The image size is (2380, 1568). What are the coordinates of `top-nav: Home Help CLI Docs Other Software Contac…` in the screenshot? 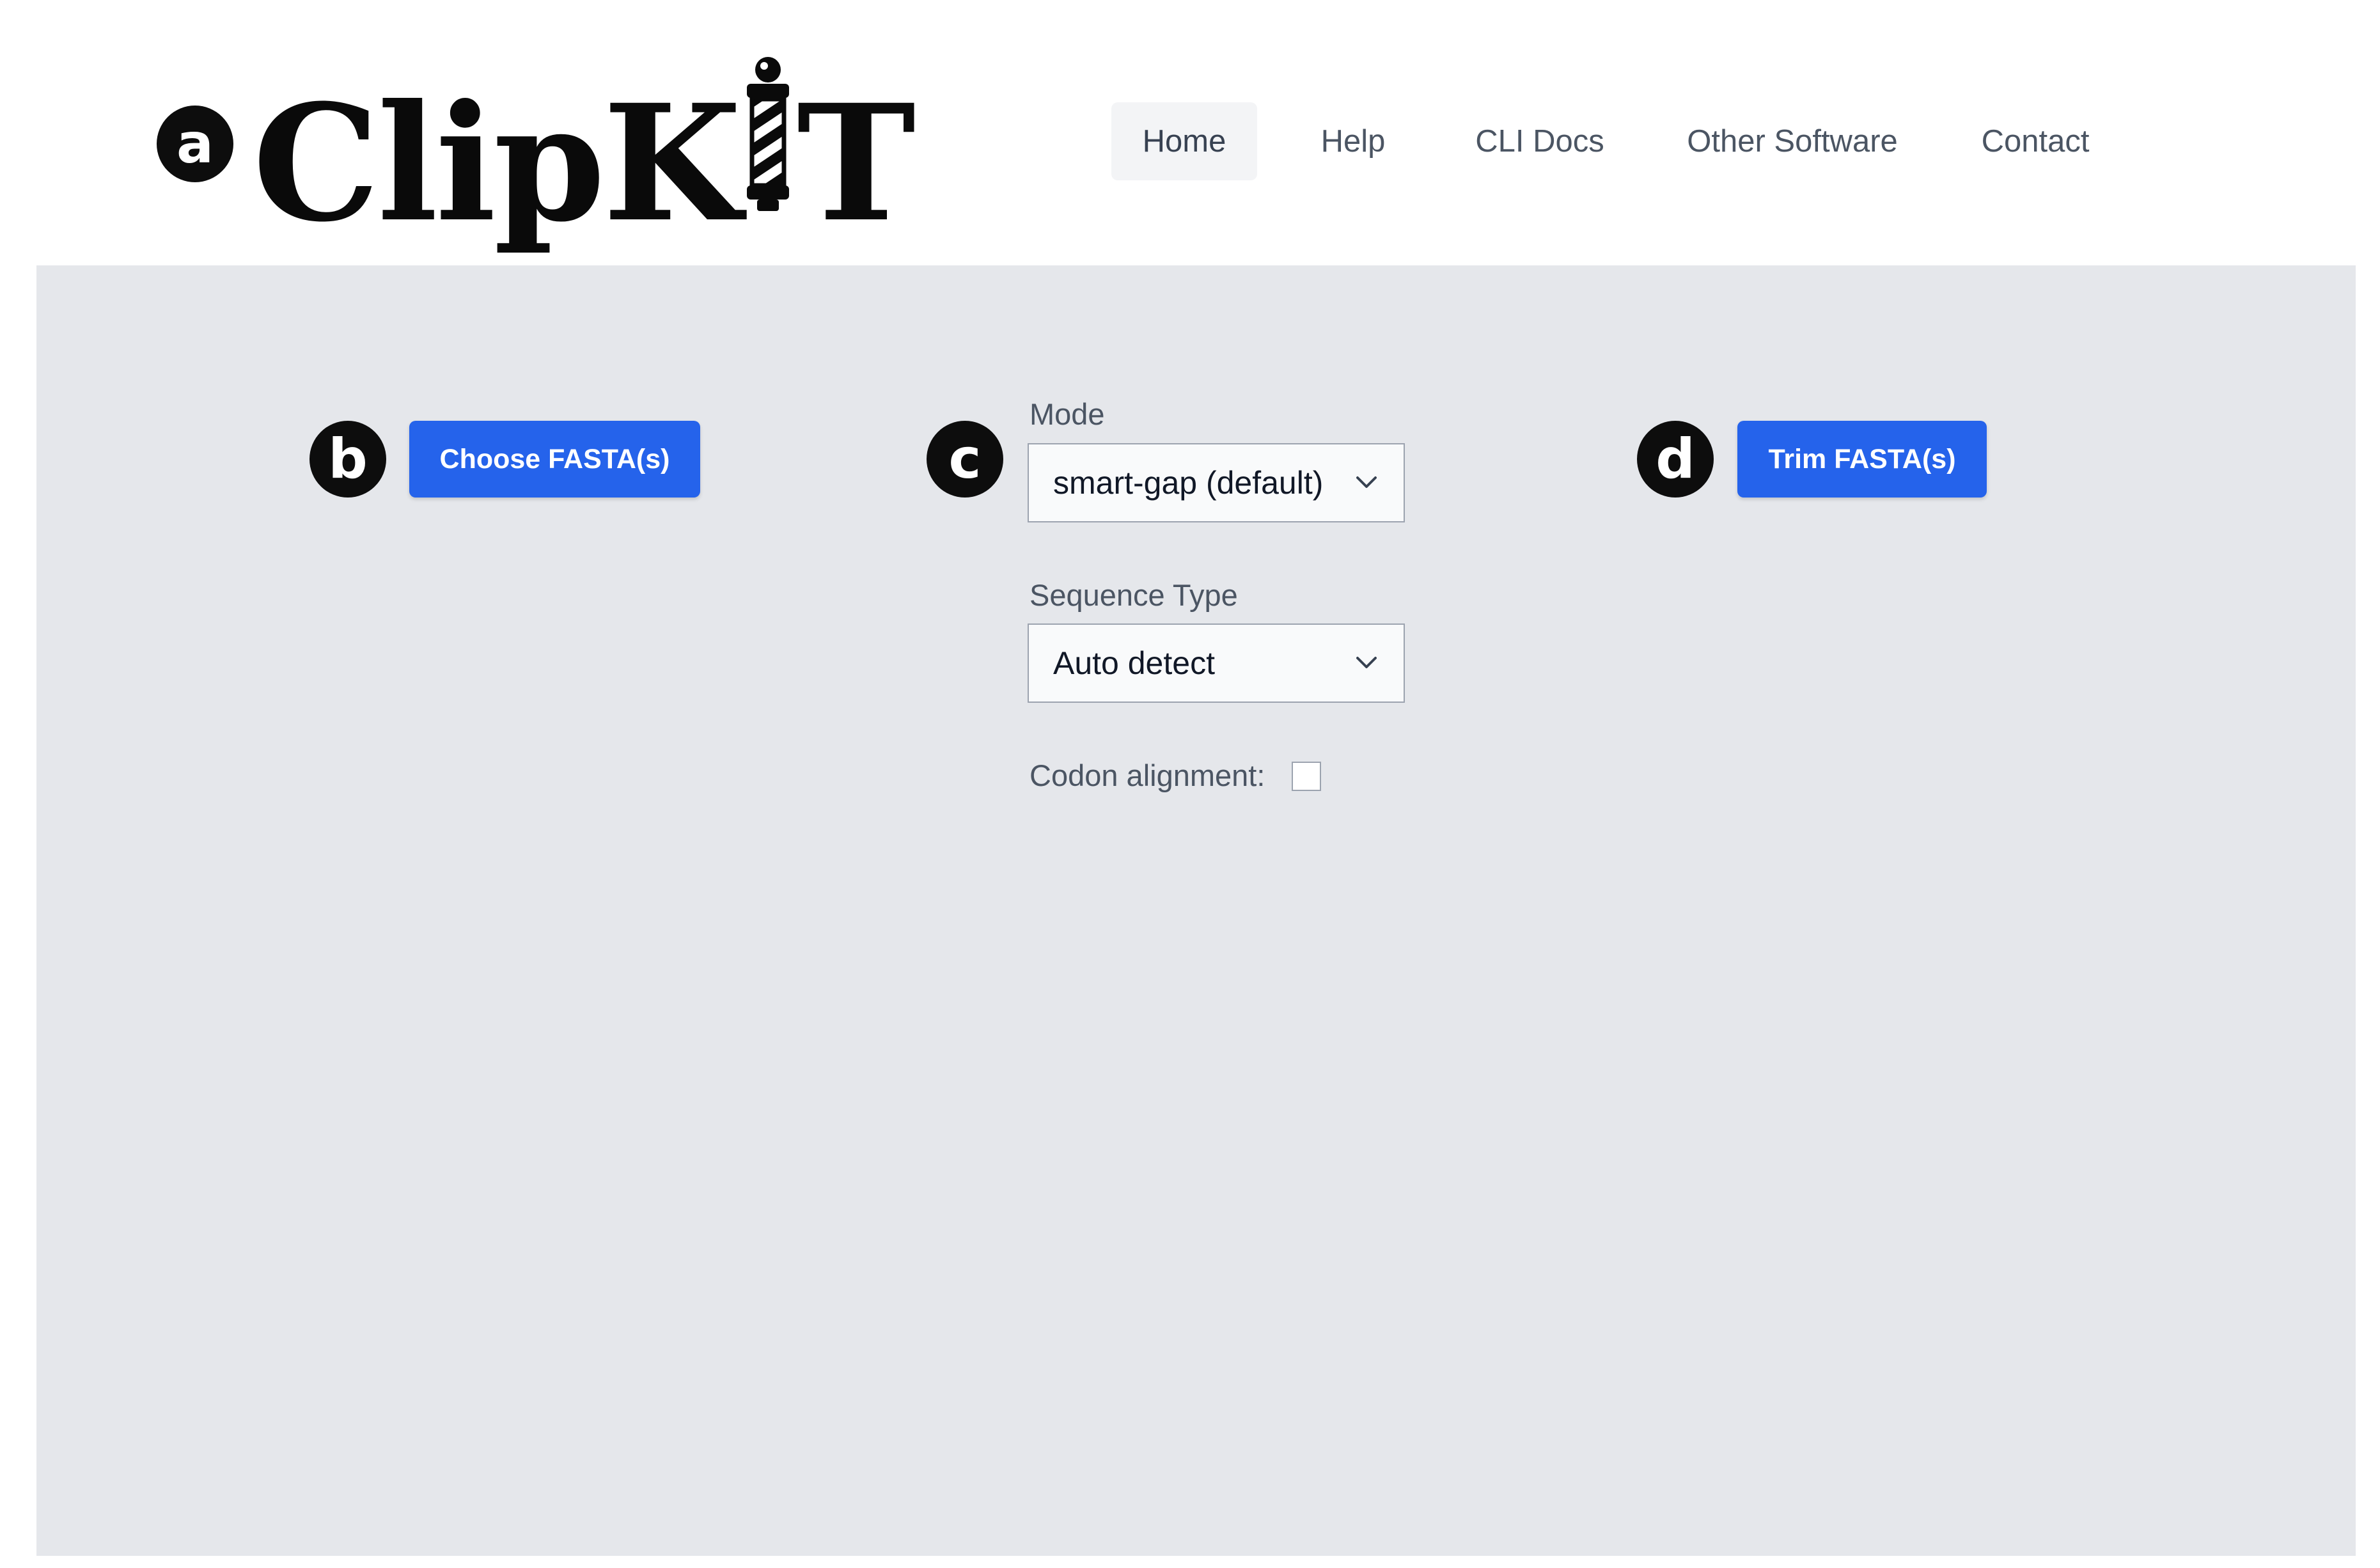 It's located at (1190, 141).